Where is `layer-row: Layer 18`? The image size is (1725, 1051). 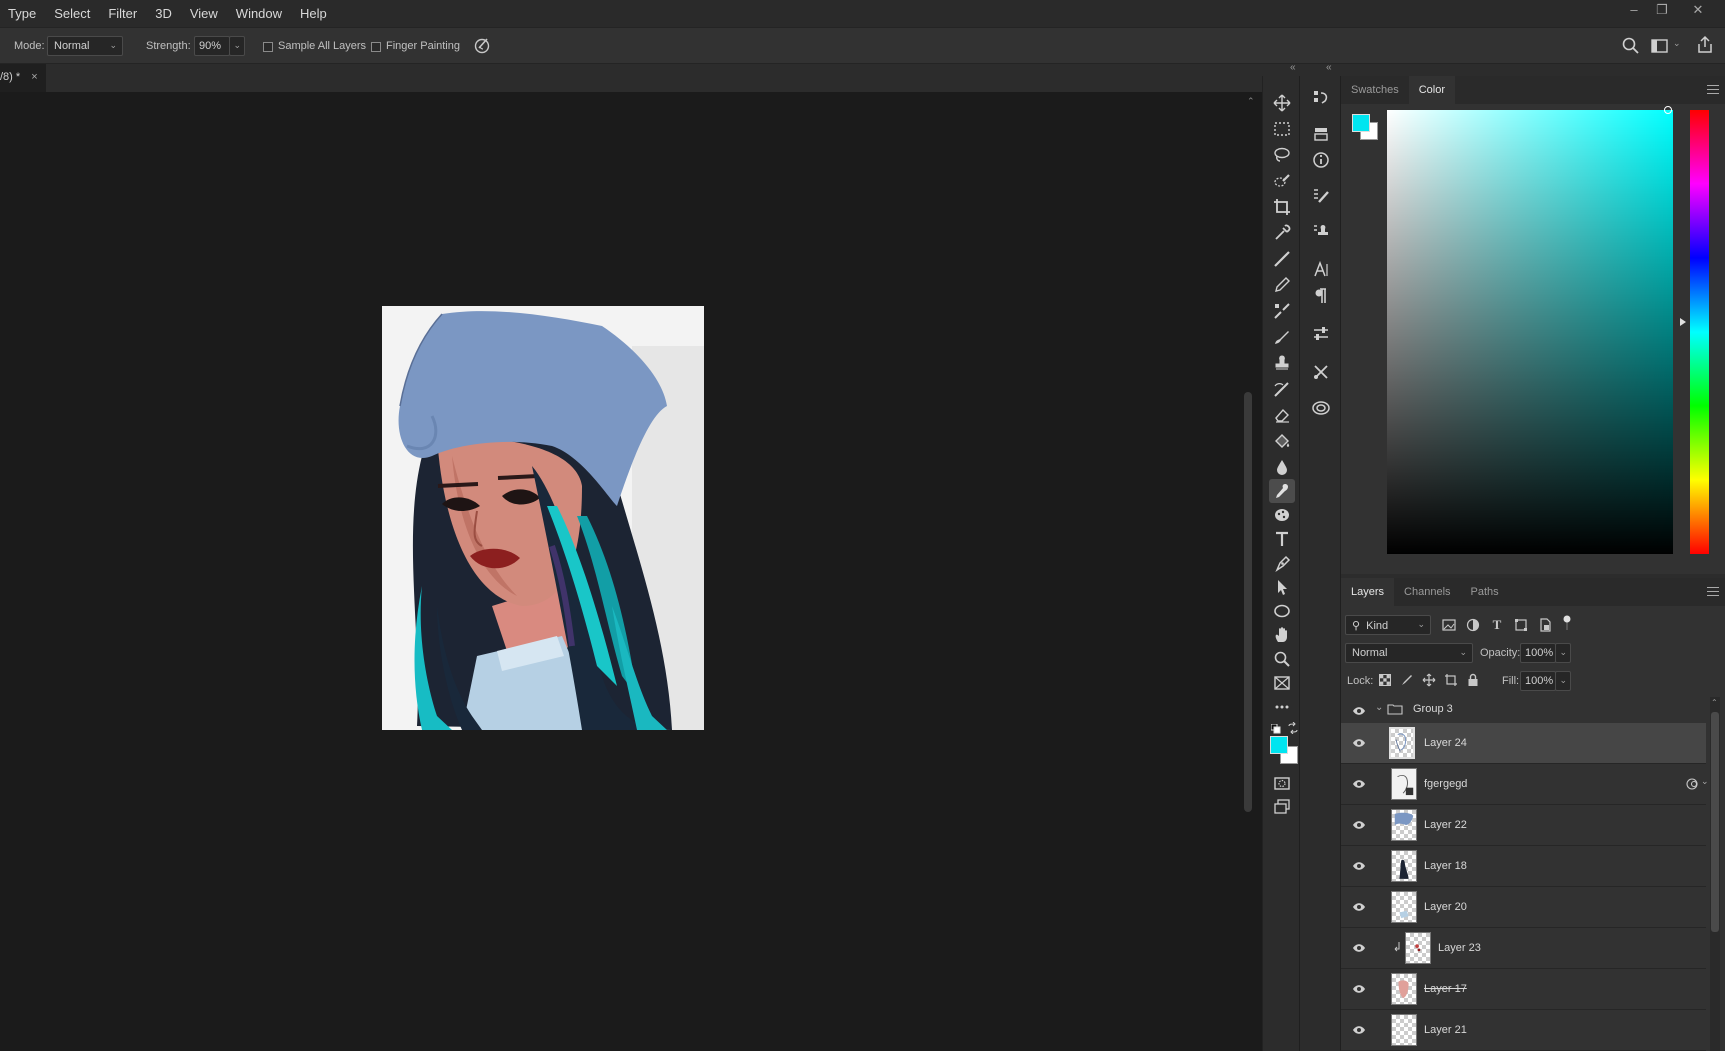
layer-row: Layer 18 is located at coordinates (1523, 866).